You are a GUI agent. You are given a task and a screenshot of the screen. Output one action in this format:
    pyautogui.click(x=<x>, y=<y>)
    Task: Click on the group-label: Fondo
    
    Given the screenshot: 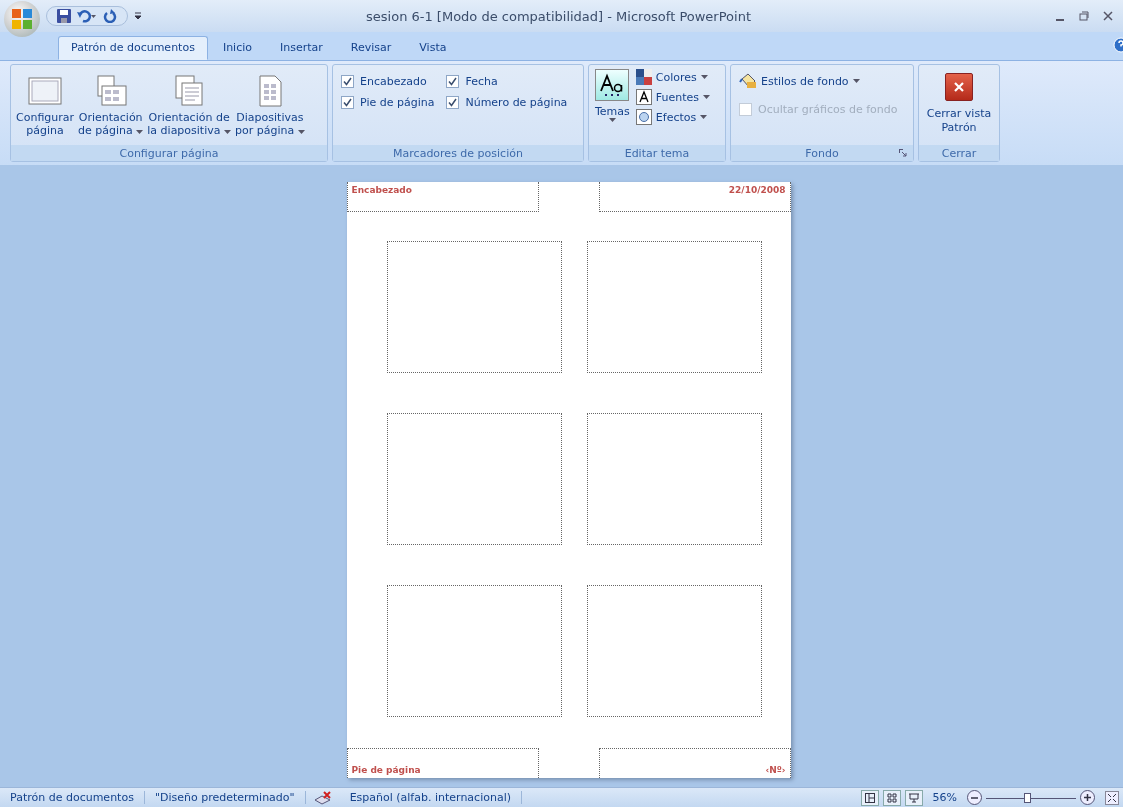 What is the action you would take?
    pyautogui.click(x=822, y=153)
    